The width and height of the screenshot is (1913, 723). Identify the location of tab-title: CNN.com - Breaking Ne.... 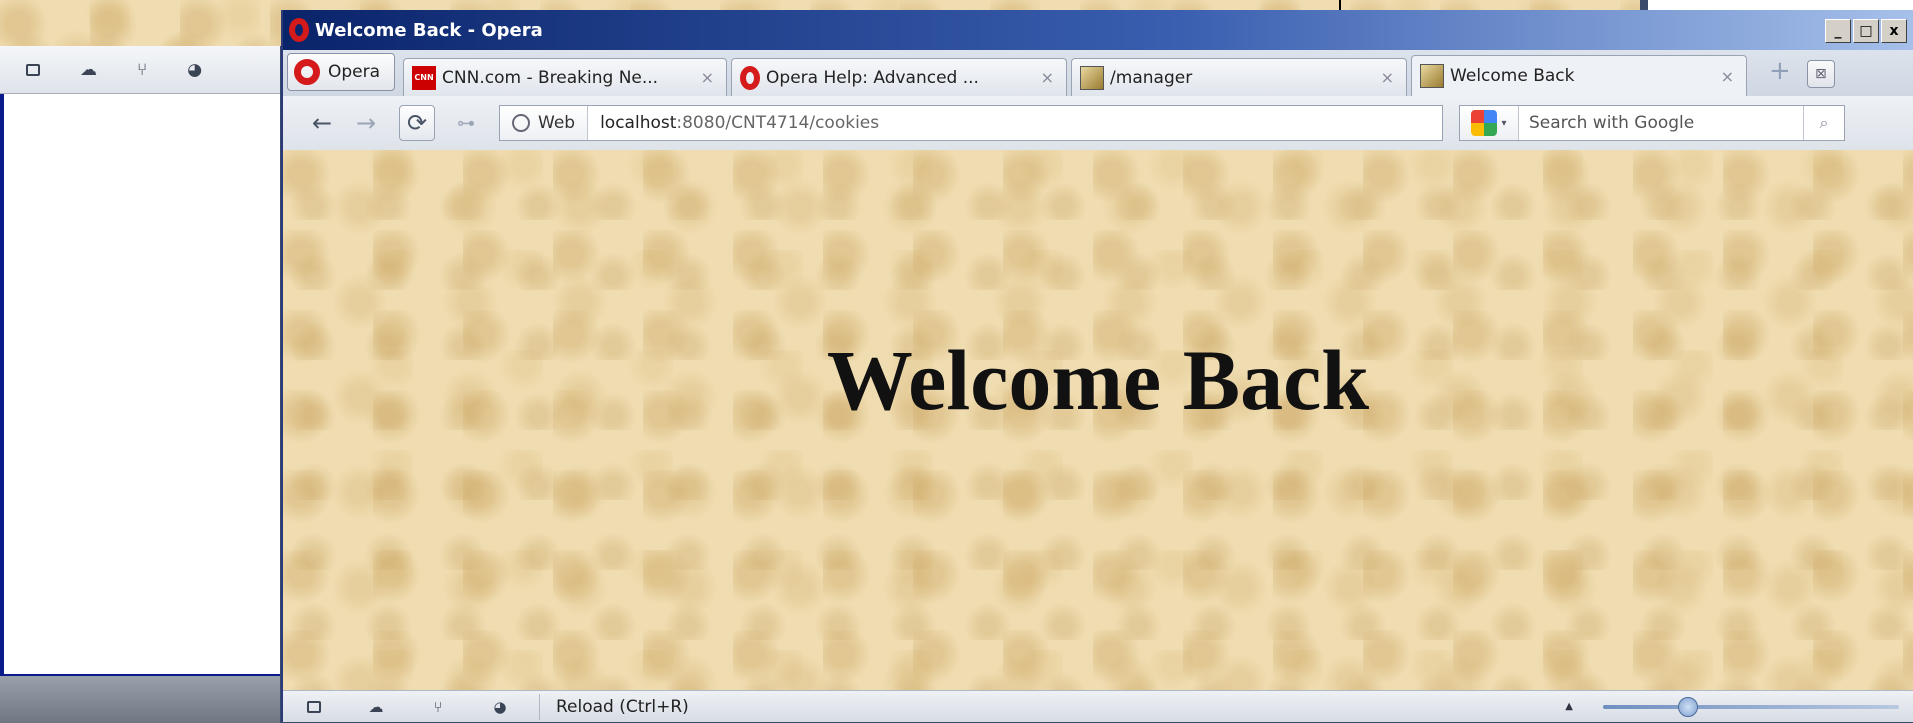
(550, 77).